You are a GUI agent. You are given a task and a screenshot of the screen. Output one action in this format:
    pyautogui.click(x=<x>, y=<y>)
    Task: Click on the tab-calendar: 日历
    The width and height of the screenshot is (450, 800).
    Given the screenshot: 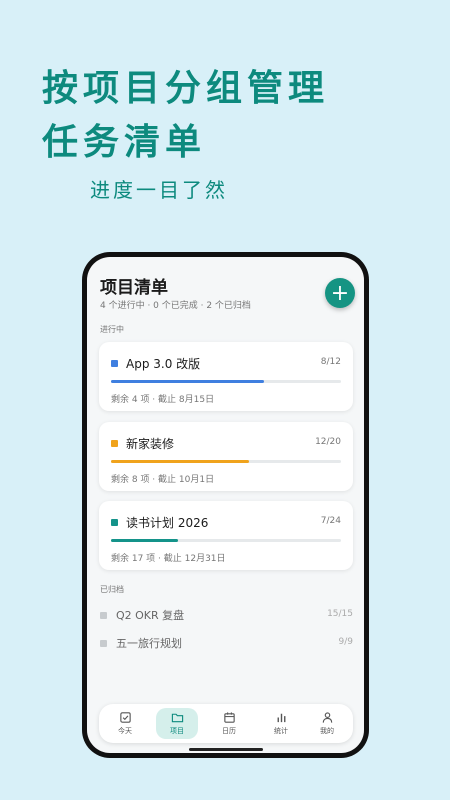 What is the action you would take?
    pyautogui.click(x=229, y=723)
    